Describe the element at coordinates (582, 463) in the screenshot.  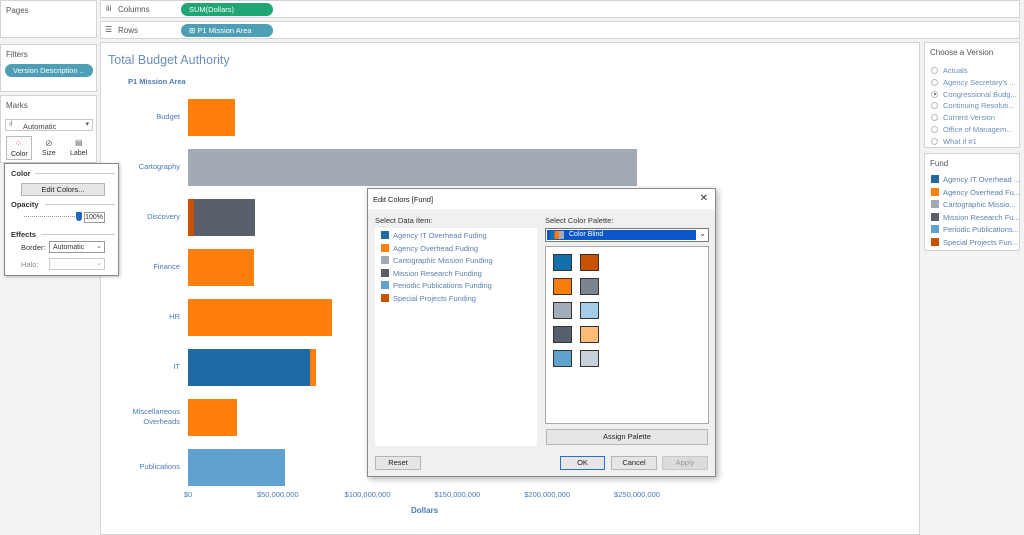
I see `ok-button: OK` at that location.